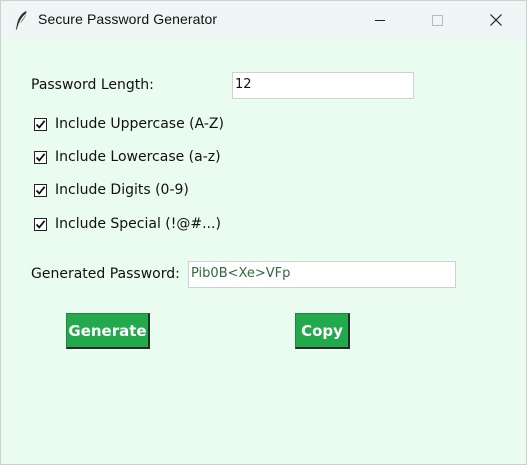 The image size is (527, 465). What do you see at coordinates (92, 85) in the screenshot?
I see `password-length-label: Password Length:` at bounding box center [92, 85].